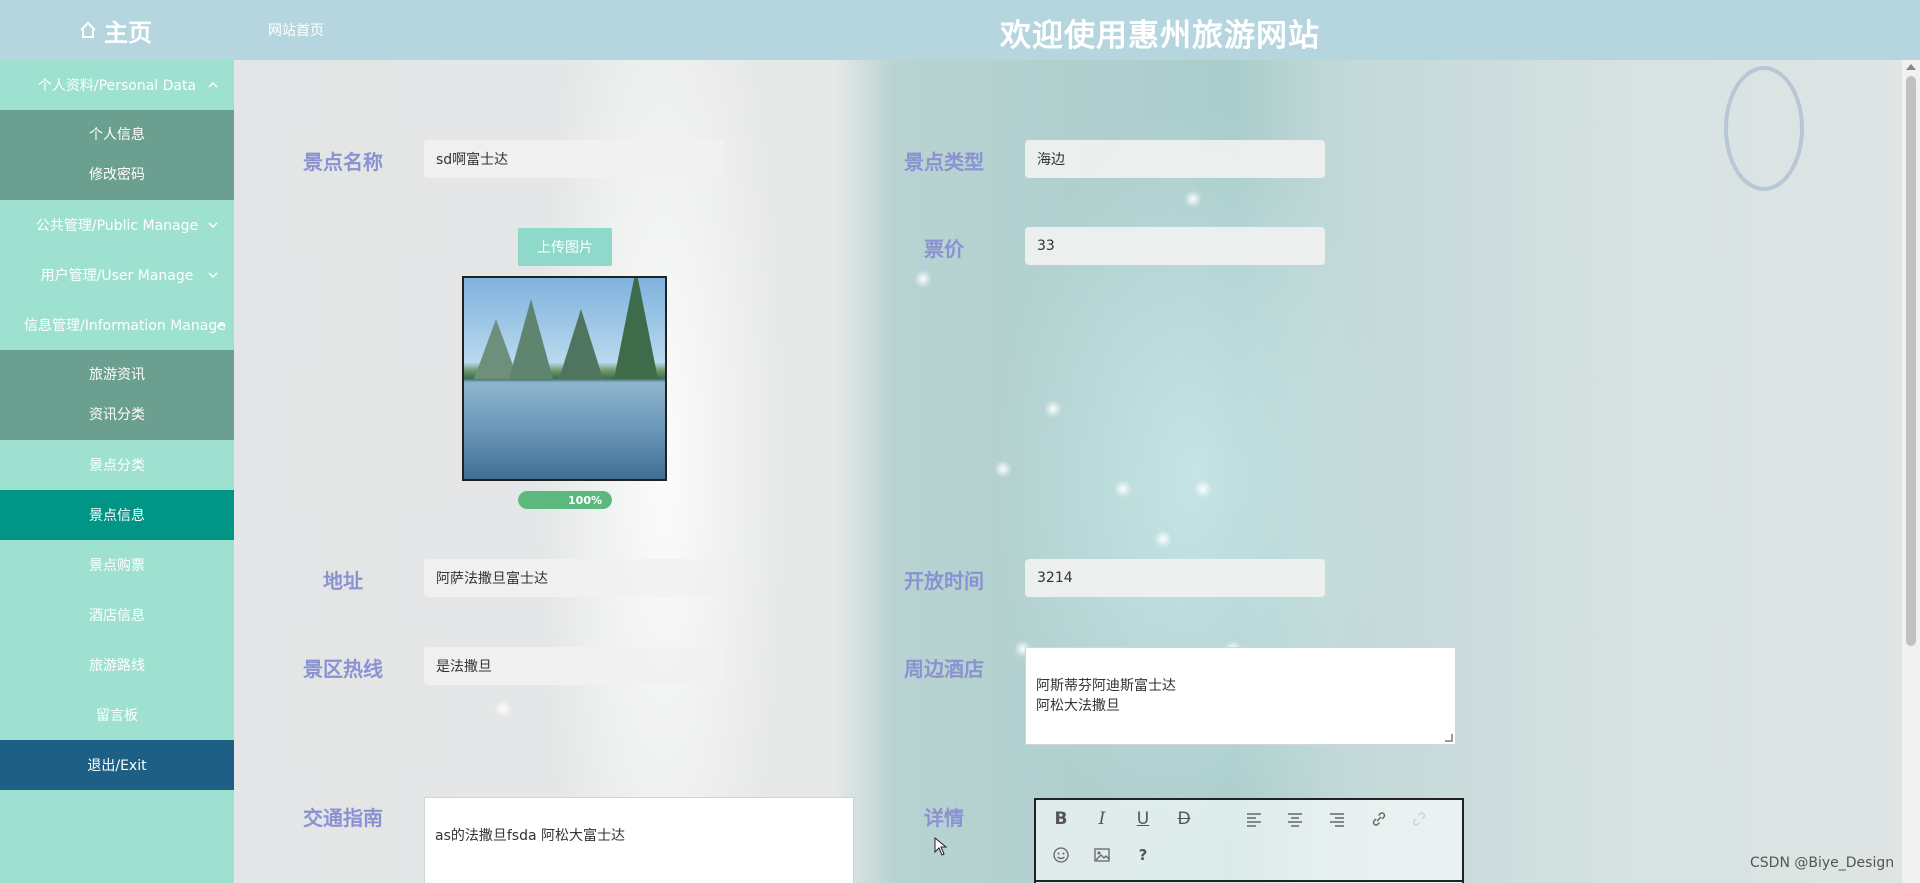  What do you see at coordinates (117, 765) in the screenshot?
I see `sidebar-item-exit: 退出/Exit` at bounding box center [117, 765].